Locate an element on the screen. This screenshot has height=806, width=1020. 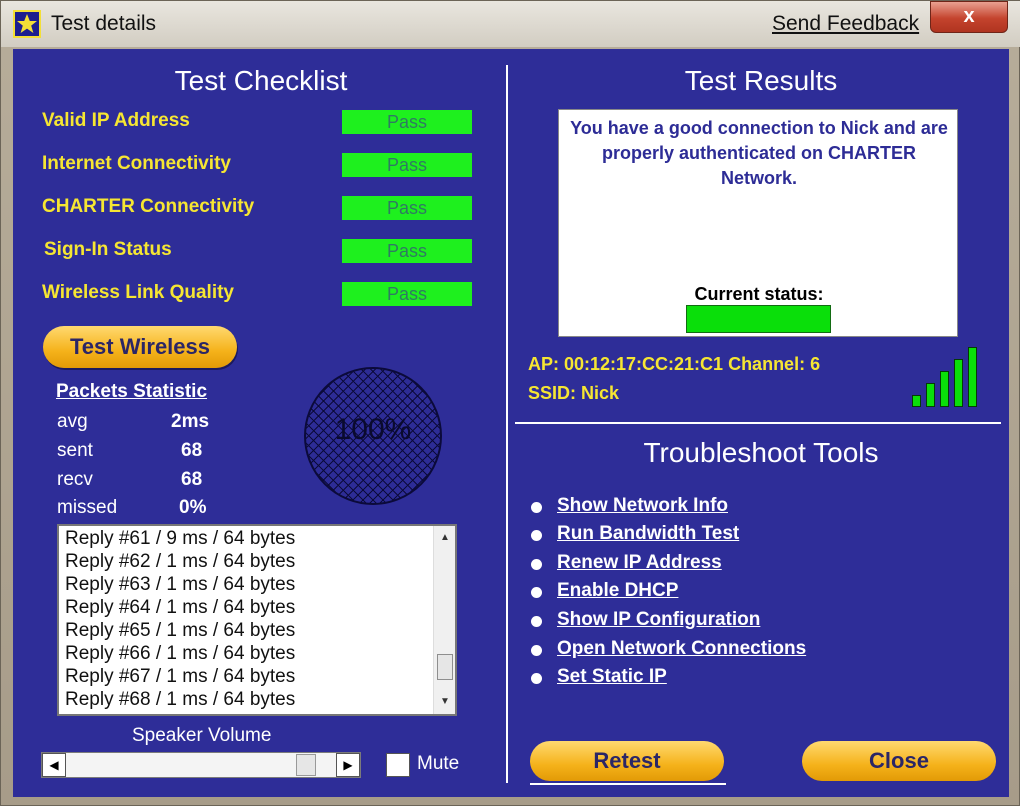
list-item: Reply #68 / 1 ms / 64 bytes is located at coordinates (180, 699).